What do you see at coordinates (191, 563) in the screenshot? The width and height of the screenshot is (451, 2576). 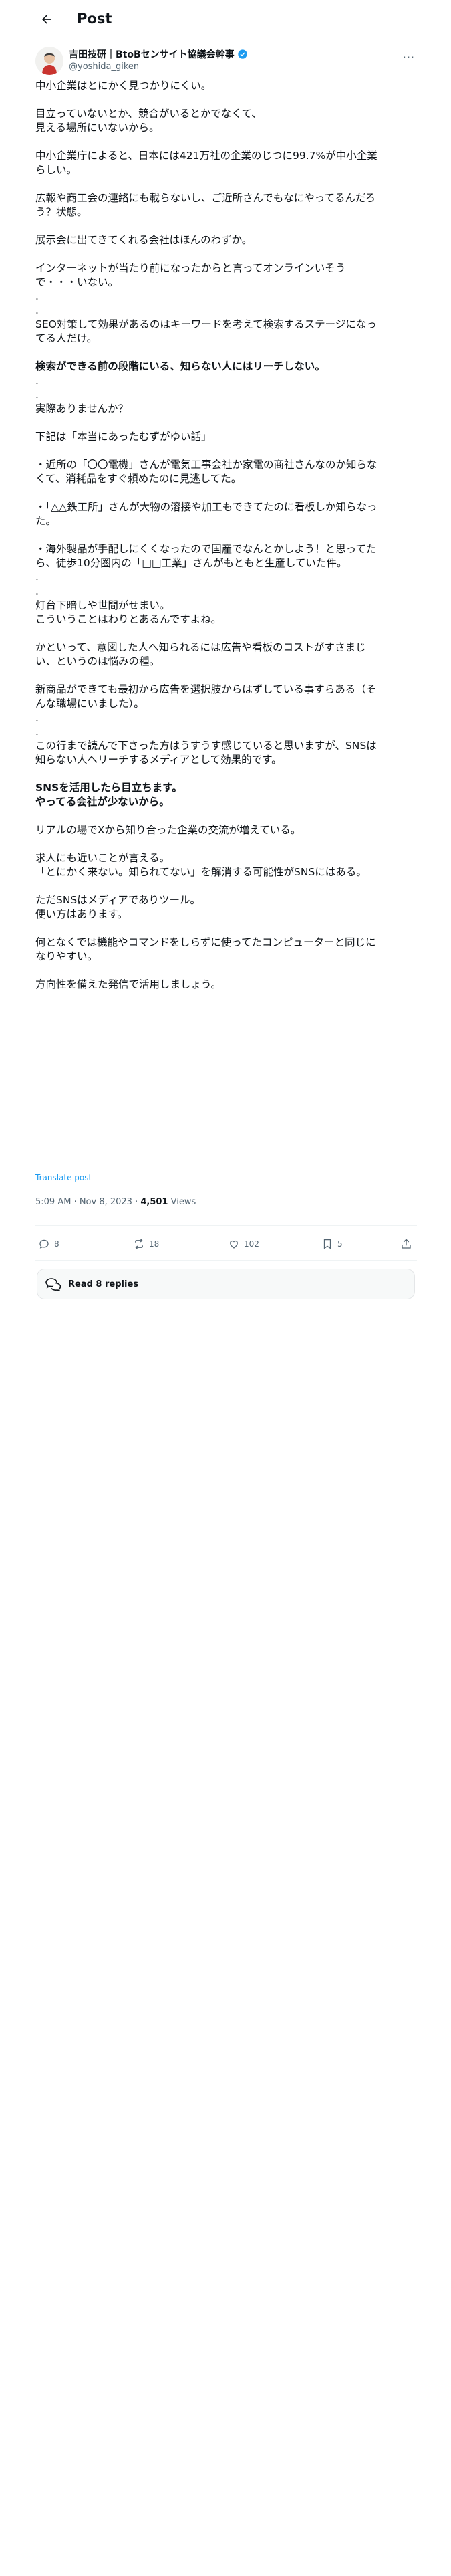 I see `post-text-line: ら、徒歩10分圏内の「□□工業」さんがもともと生産していた件。` at bounding box center [191, 563].